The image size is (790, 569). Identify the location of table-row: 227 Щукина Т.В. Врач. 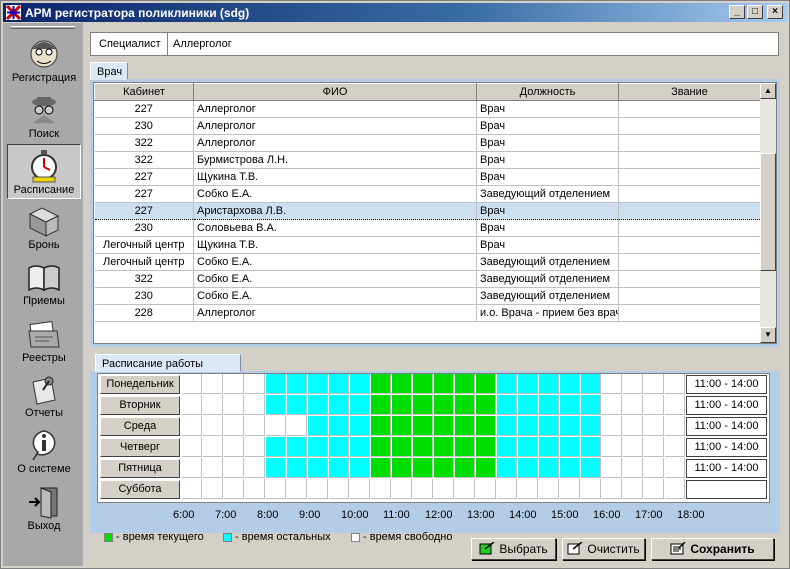
(427, 177).